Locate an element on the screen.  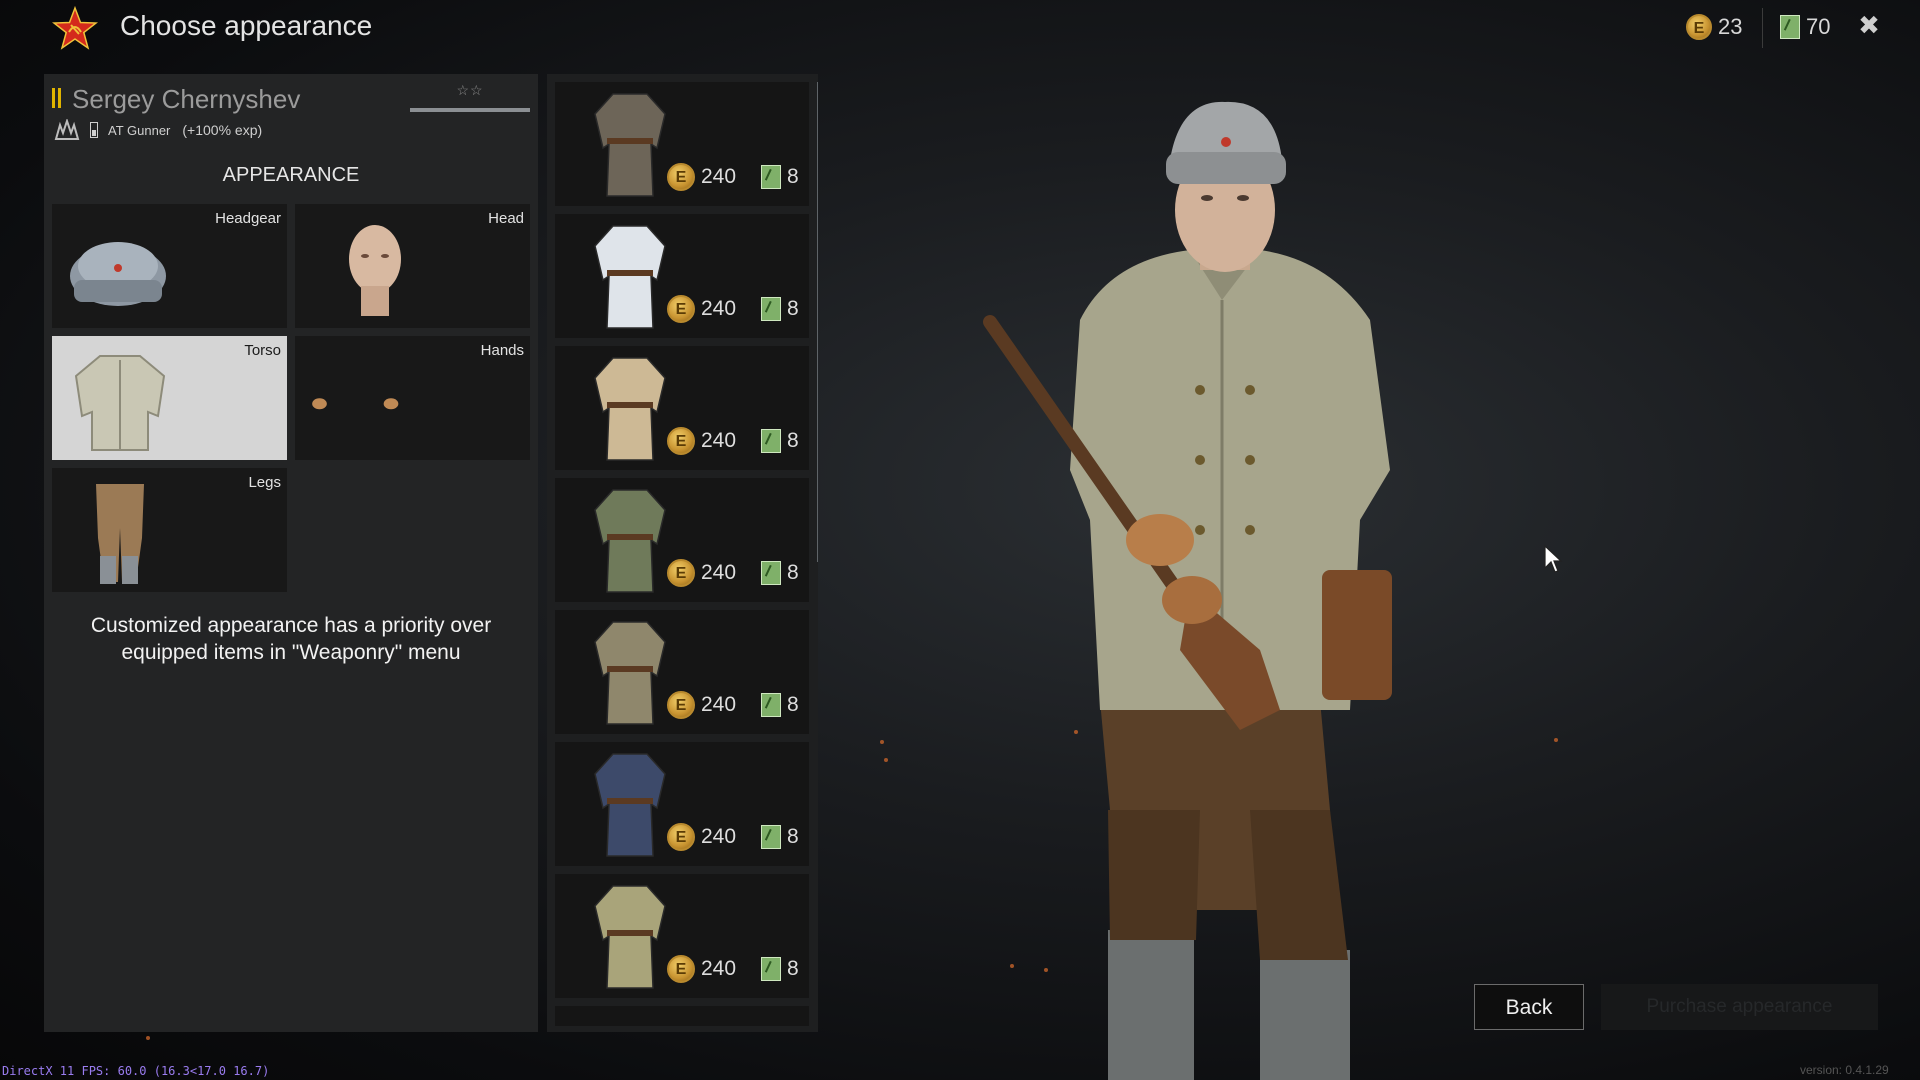
slot-hands: Hands is located at coordinates (412, 398).